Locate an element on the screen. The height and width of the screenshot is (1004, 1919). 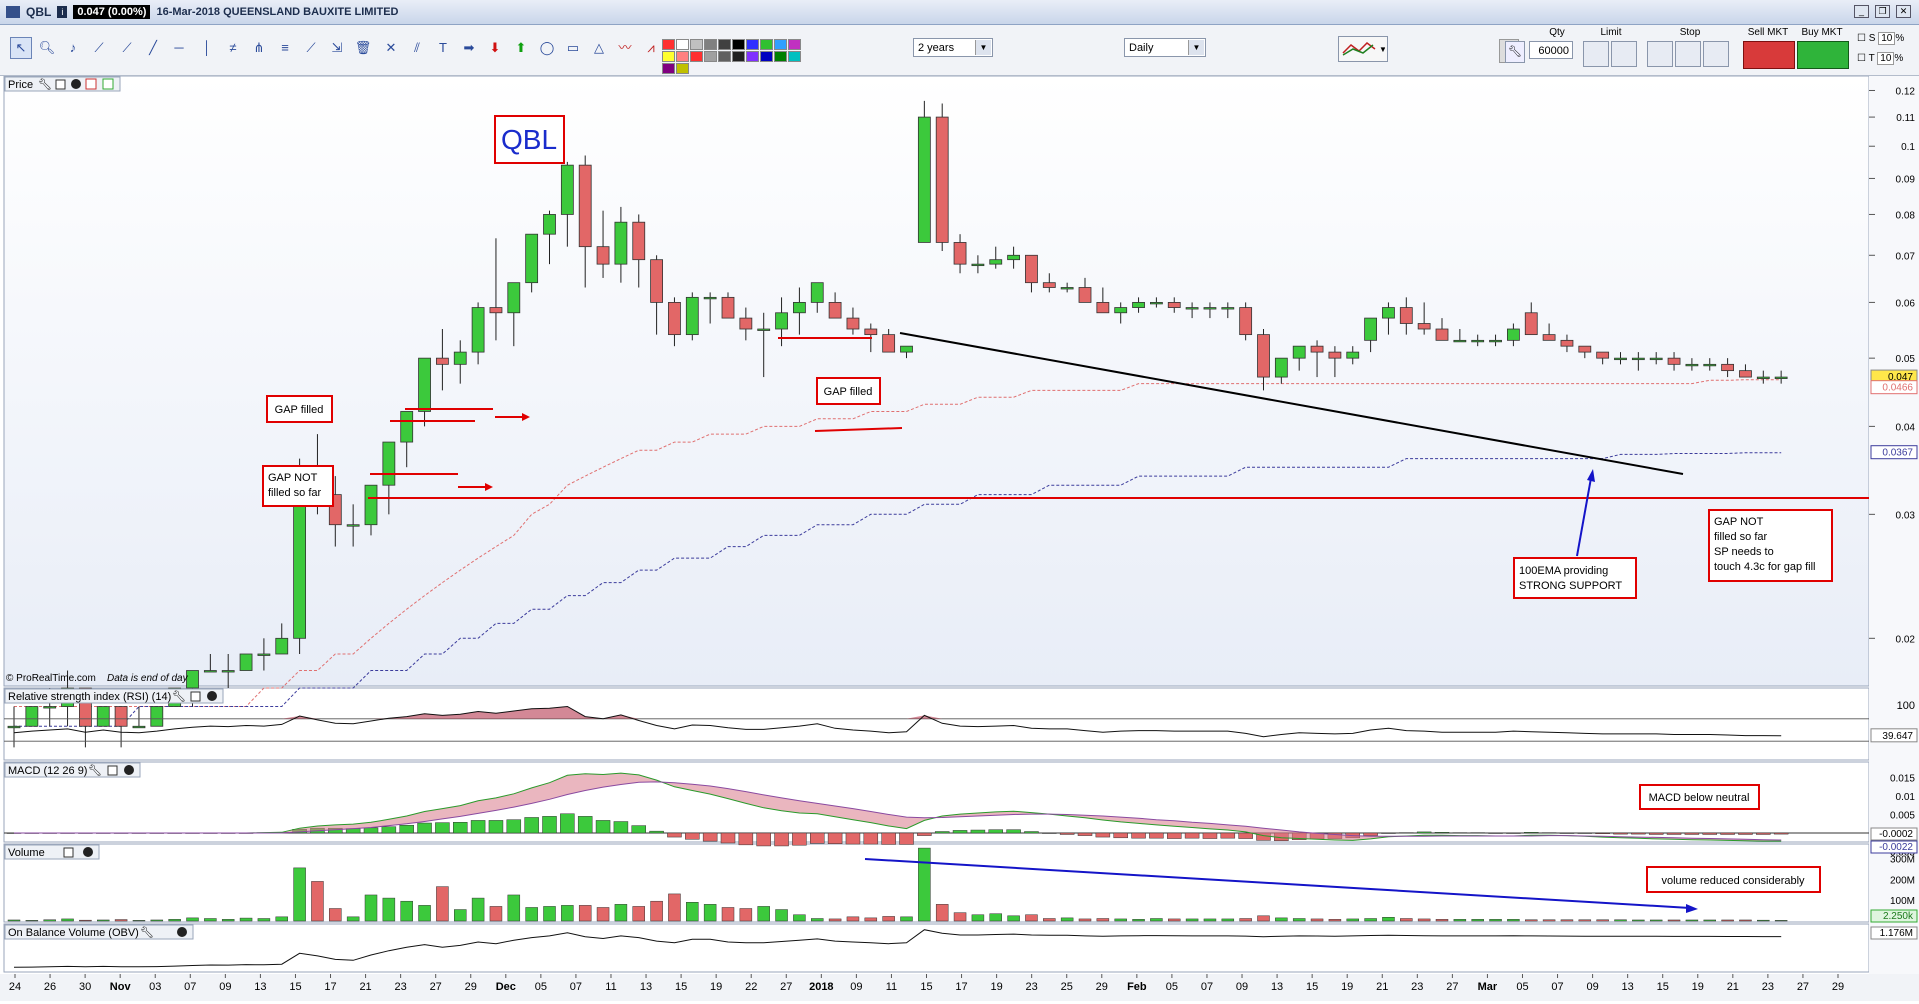
parallel-tool-icon: ⫽ is located at coordinates (417, 48).